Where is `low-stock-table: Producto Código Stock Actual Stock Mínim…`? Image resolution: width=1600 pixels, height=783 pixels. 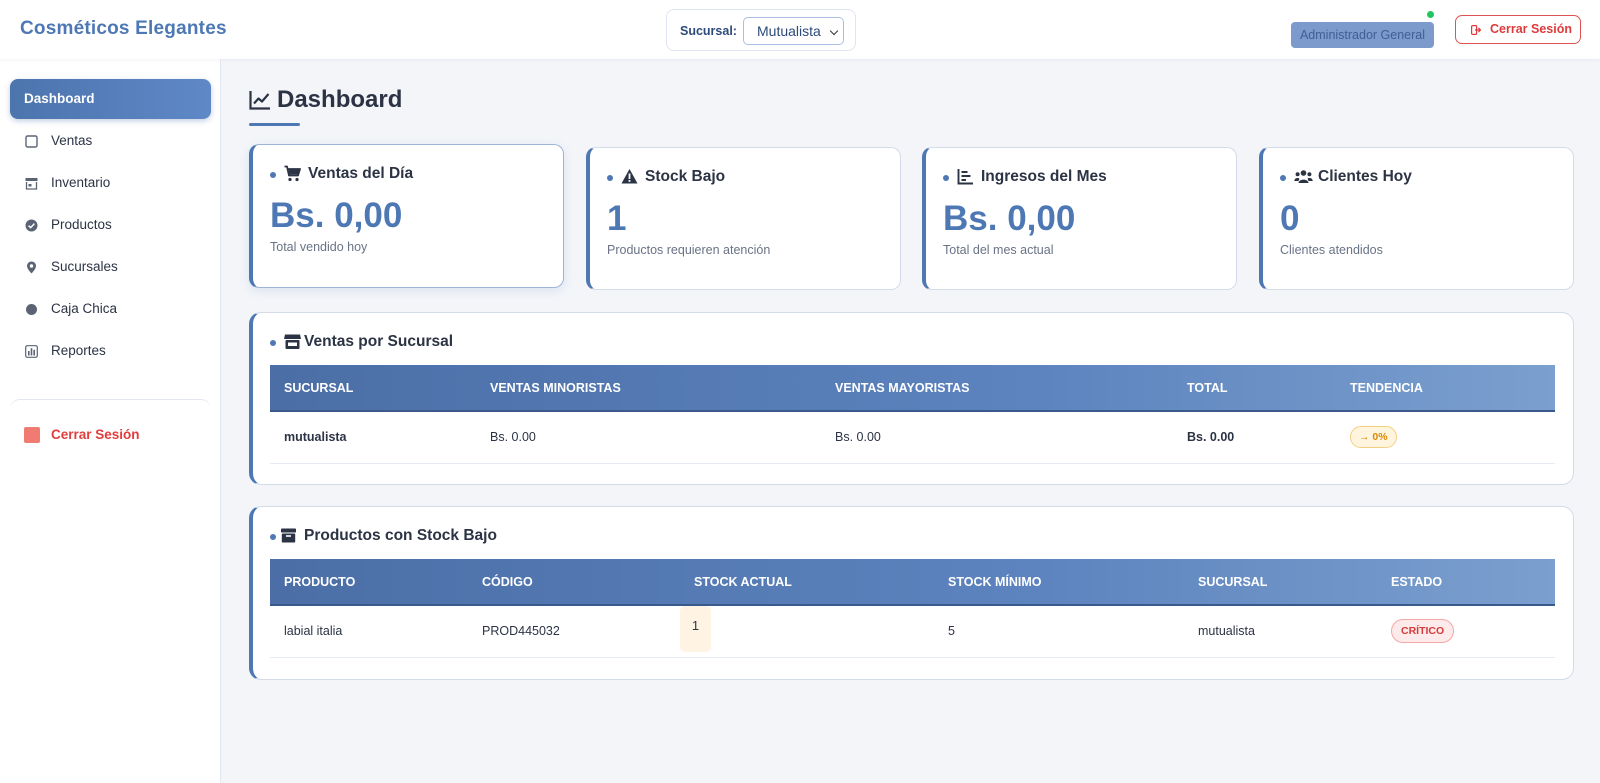 low-stock-table: Producto Código Stock Actual Stock Mínim… is located at coordinates (912, 608).